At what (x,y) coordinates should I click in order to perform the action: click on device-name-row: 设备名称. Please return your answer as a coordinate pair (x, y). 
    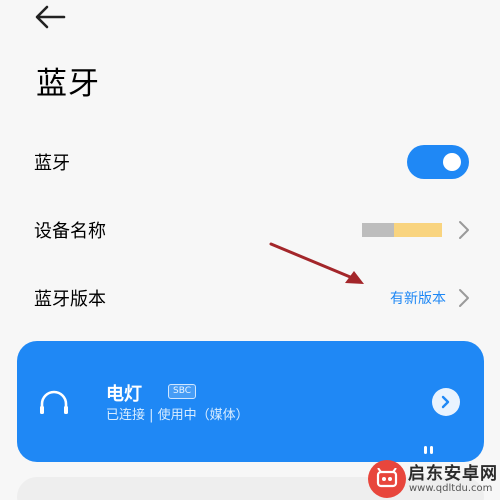
    Looking at the image, I should click on (250, 230).